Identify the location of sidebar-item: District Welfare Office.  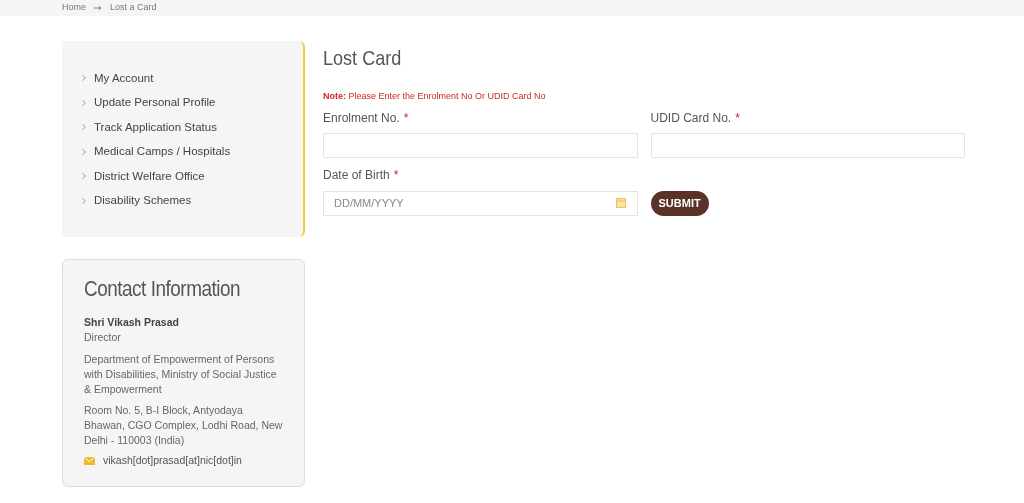
(149, 176).